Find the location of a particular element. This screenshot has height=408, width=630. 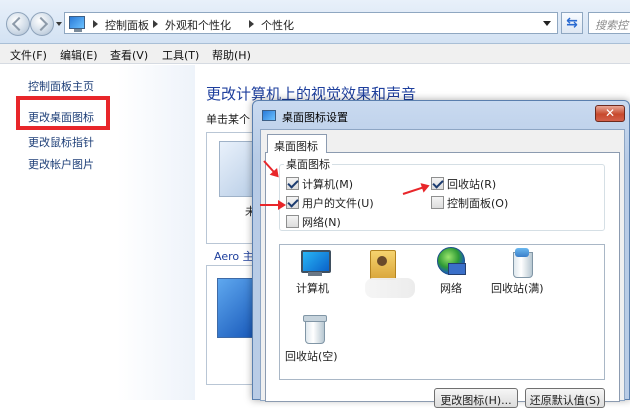

aero-theme-heading: Aero 主 is located at coordinates (234, 256).